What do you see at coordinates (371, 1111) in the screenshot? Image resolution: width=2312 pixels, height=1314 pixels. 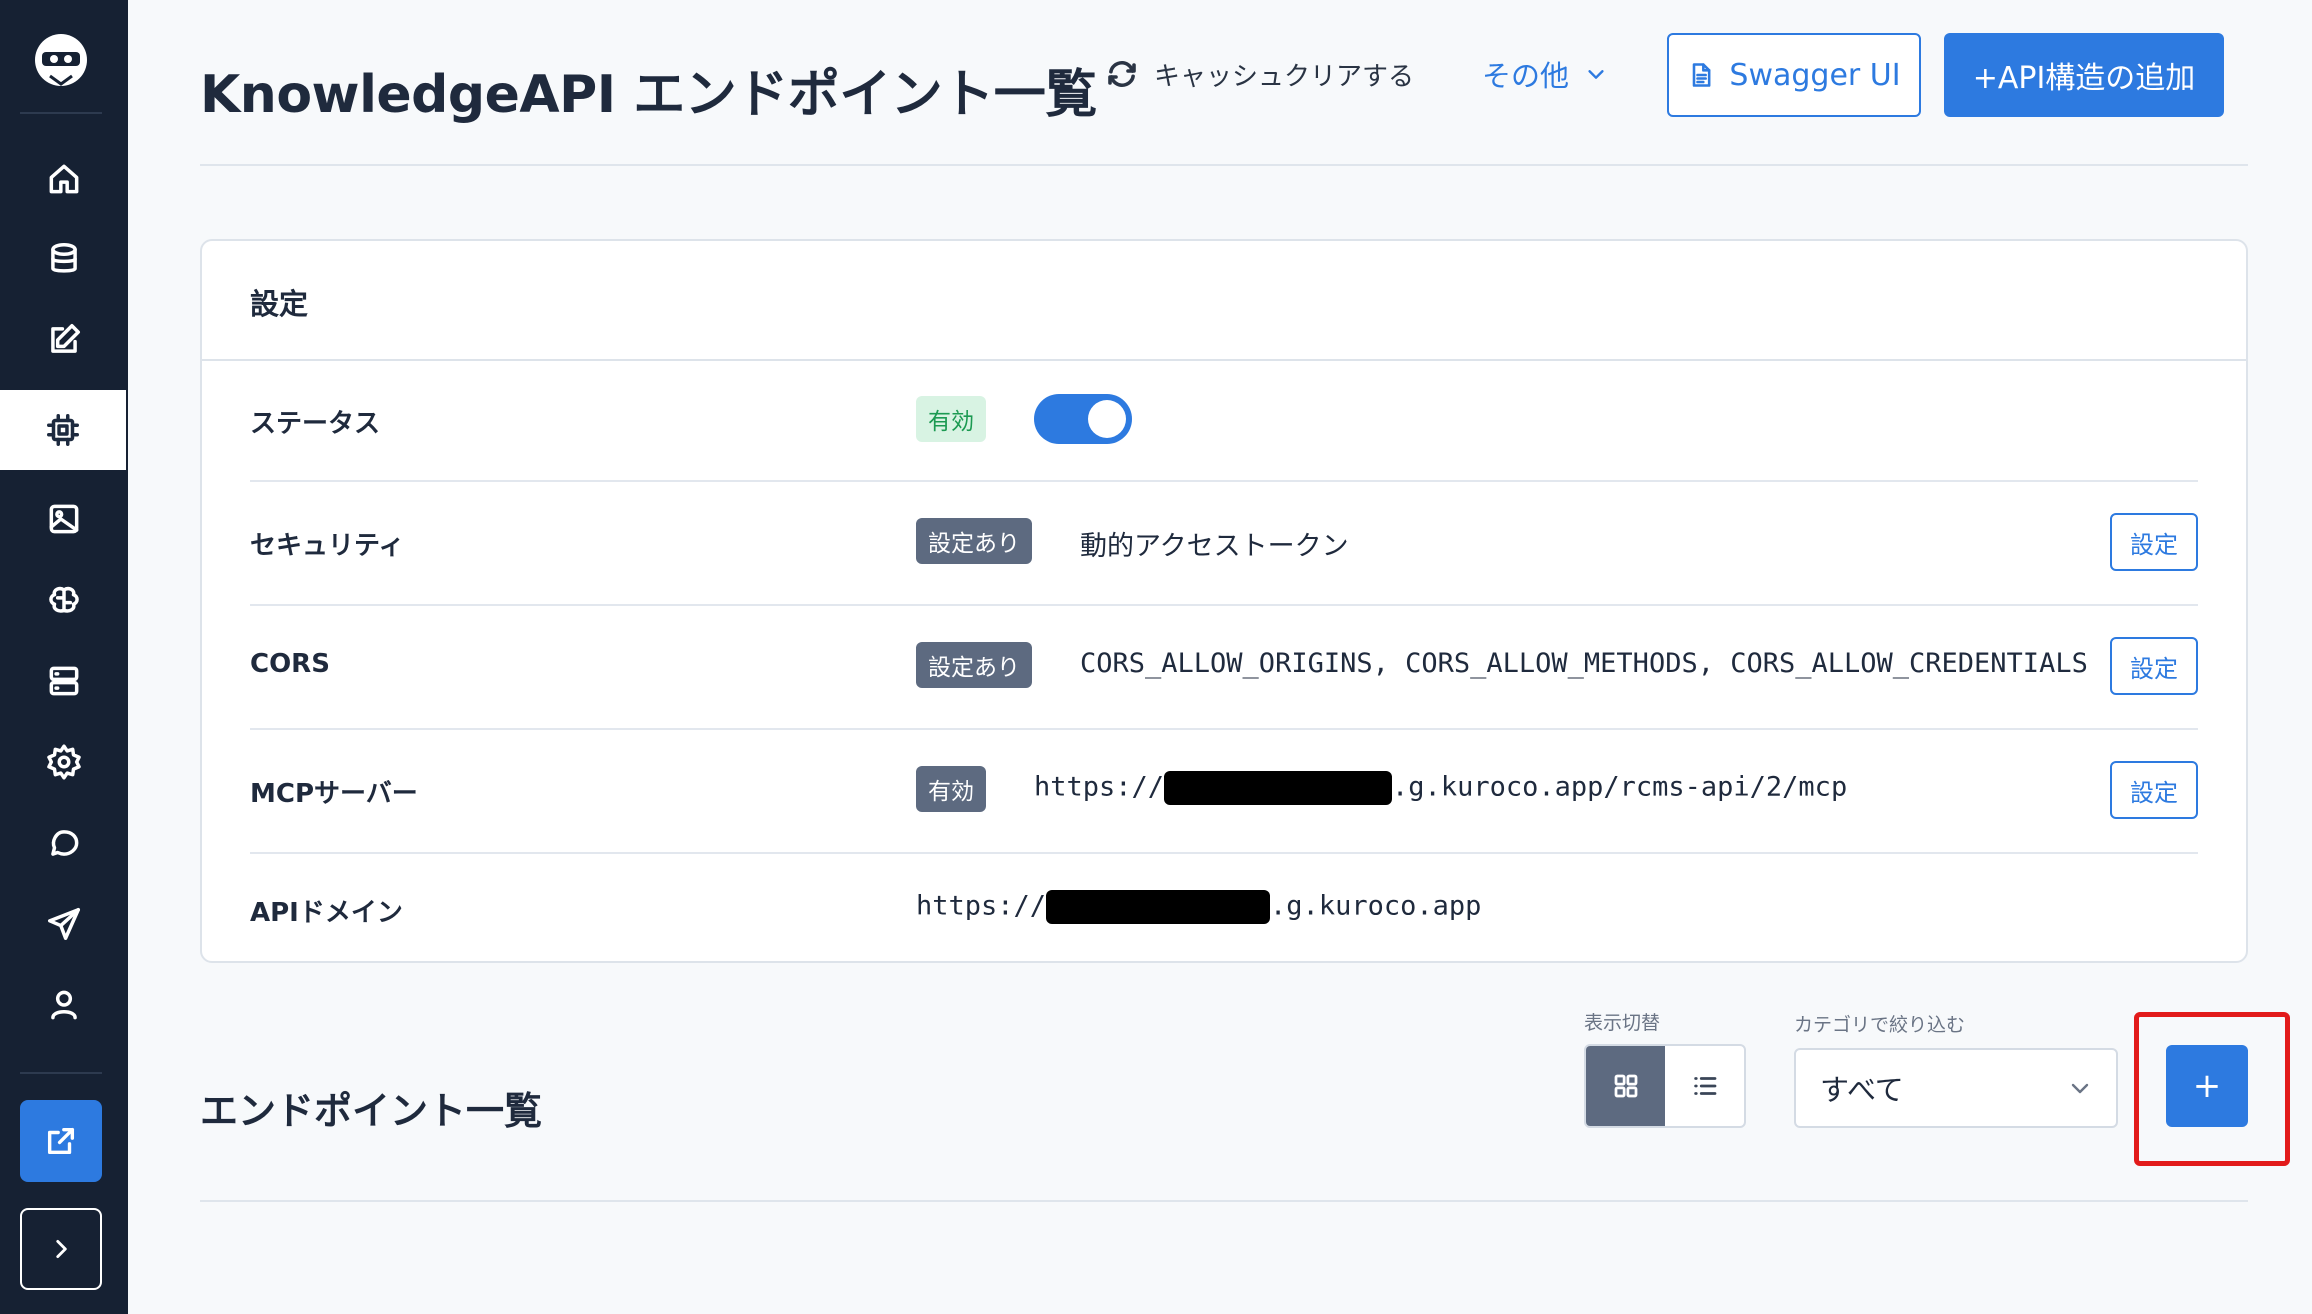 I see `endpoints-title: エンドポイント一覧` at bounding box center [371, 1111].